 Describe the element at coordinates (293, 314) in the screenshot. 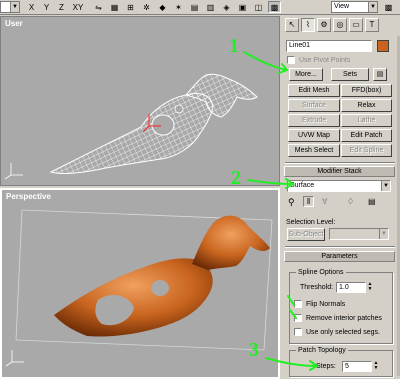

I see `tick-remove-interior` at that location.